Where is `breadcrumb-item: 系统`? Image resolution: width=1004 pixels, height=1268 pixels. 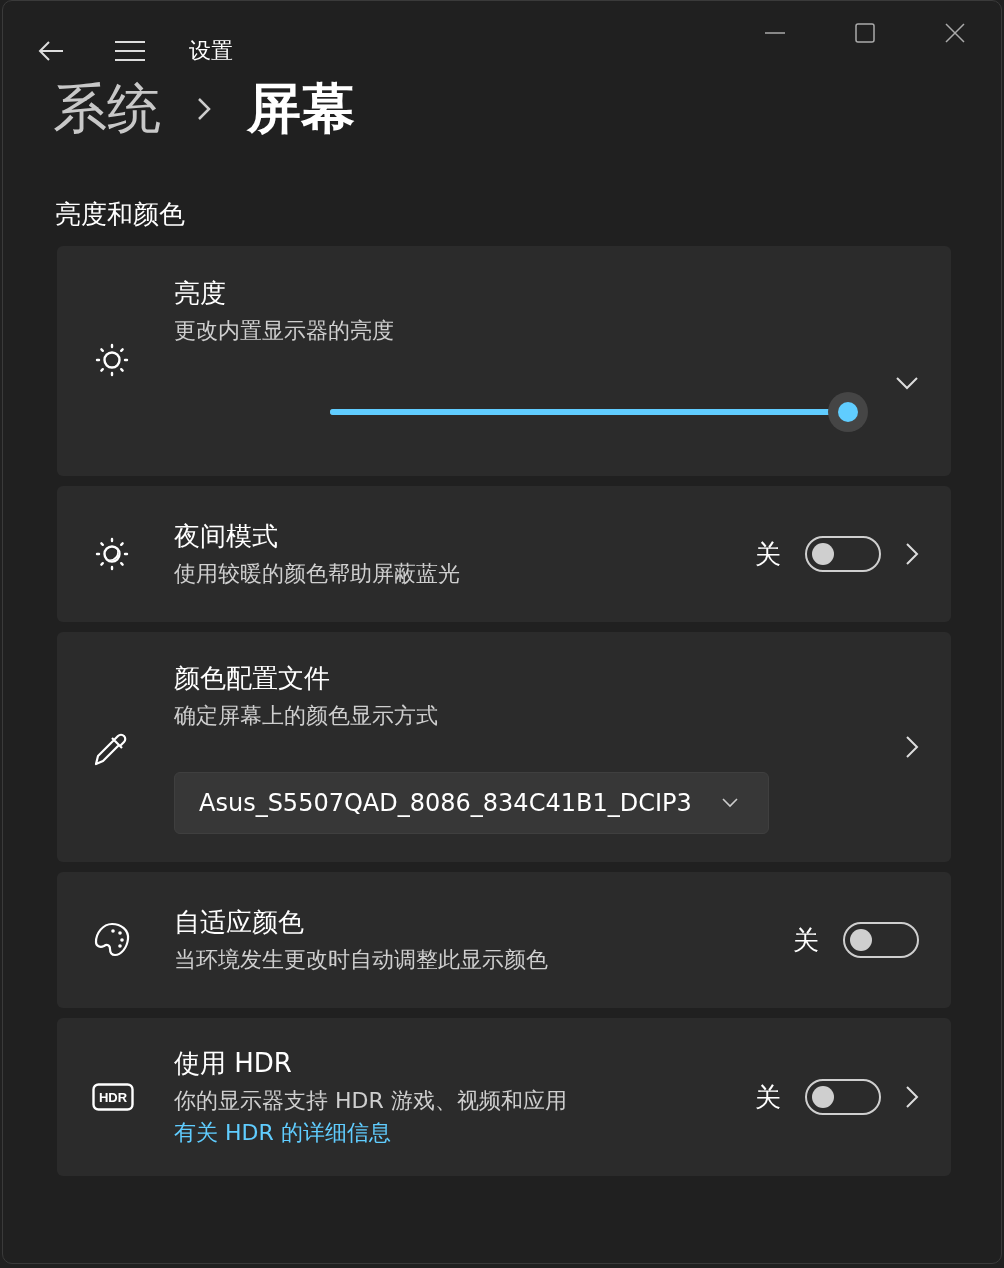 breadcrumb-item: 系统 is located at coordinates (107, 109).